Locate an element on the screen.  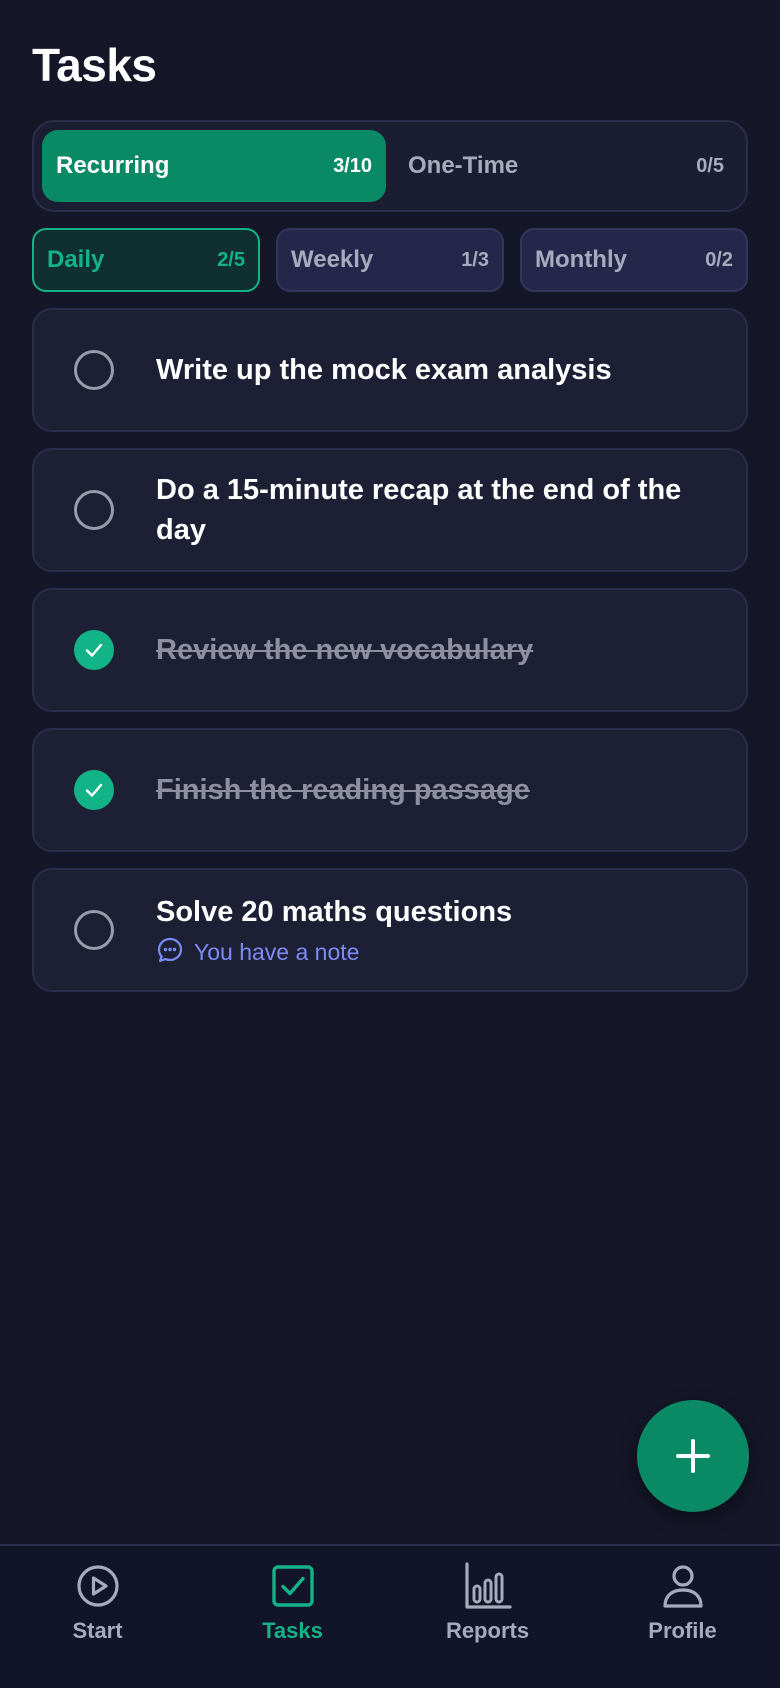
task-item: Review the new vocabulary is located at coordinates (390, 650).